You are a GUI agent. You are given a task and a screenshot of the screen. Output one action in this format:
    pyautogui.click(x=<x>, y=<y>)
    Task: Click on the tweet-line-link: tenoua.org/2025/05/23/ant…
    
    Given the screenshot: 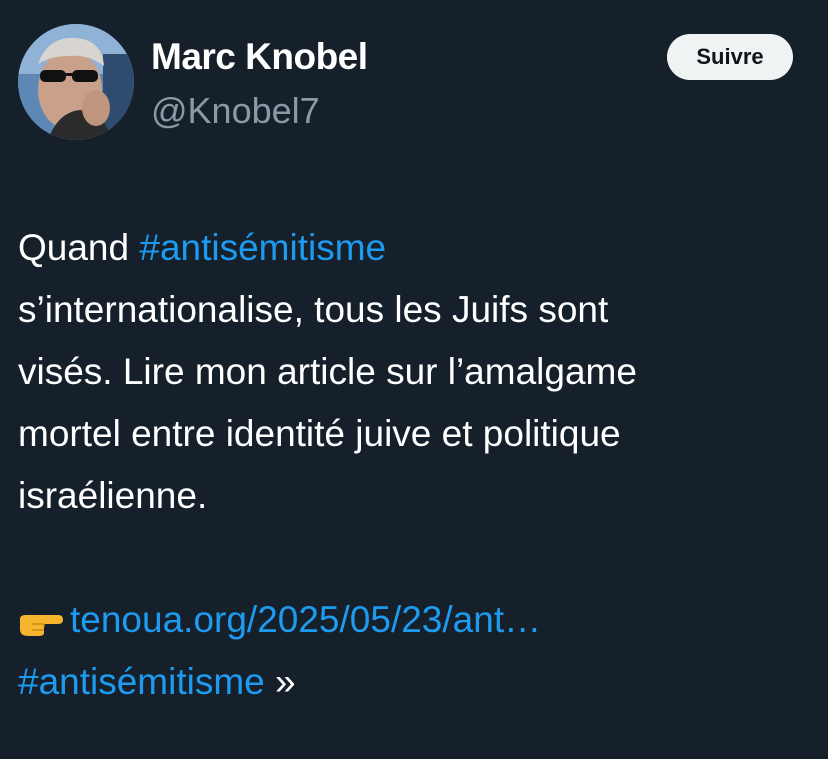 What is the action you would take?
    pyautogui.click(x=413, y=620)
    